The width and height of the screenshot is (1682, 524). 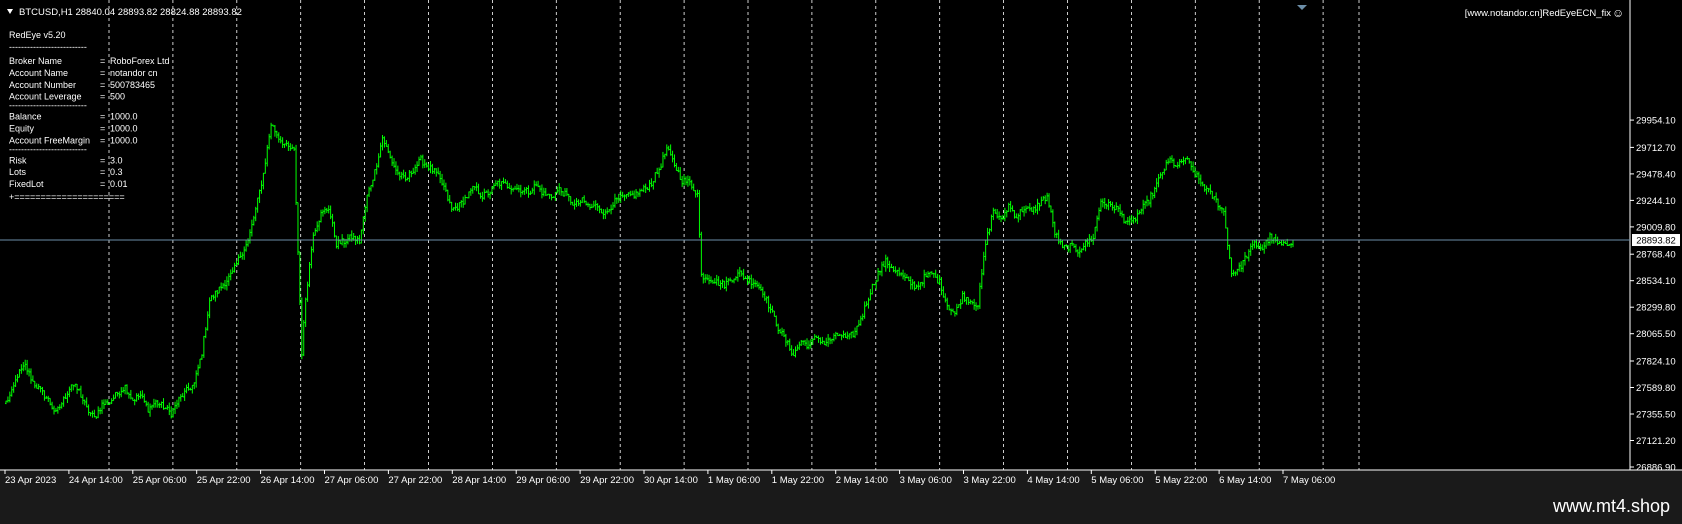 What do you see at coordinates (117, 97) in the screenshot?
I see `info-row-value: 500` at bounding box center [117, 97].